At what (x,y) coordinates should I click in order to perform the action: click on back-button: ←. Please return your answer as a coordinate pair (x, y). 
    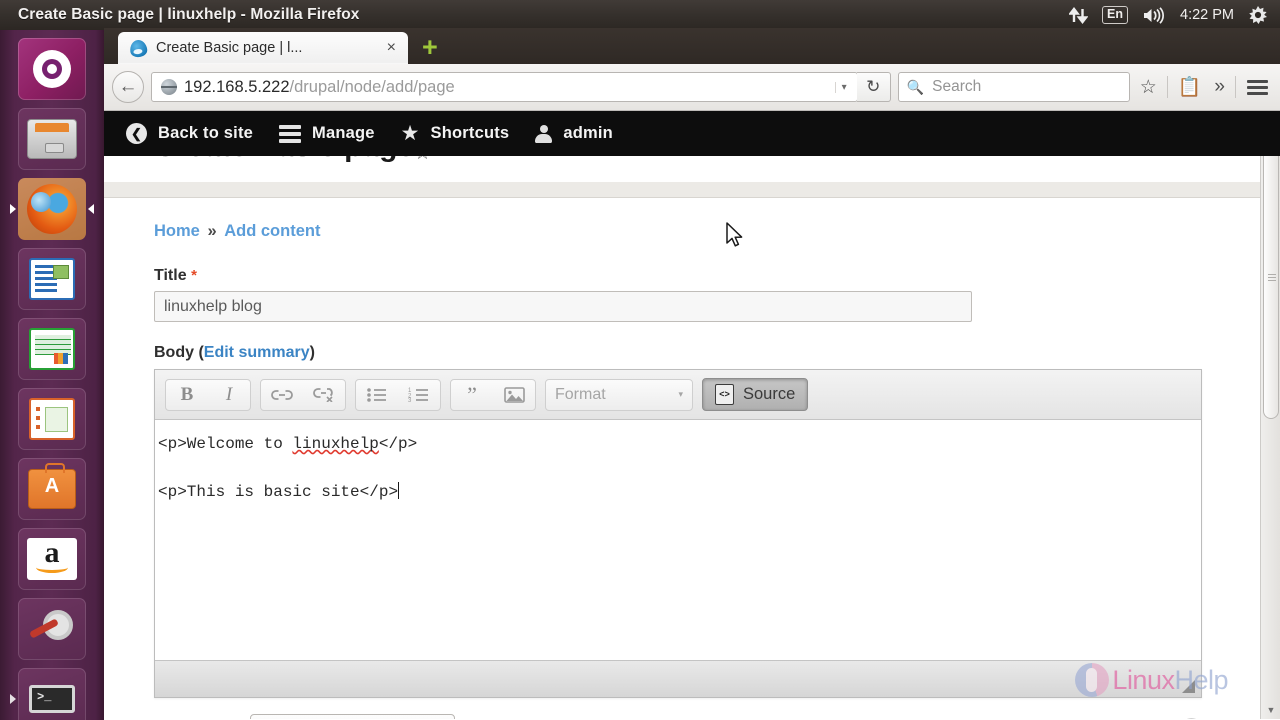
    Looking at the image, I should click on (128, 87).